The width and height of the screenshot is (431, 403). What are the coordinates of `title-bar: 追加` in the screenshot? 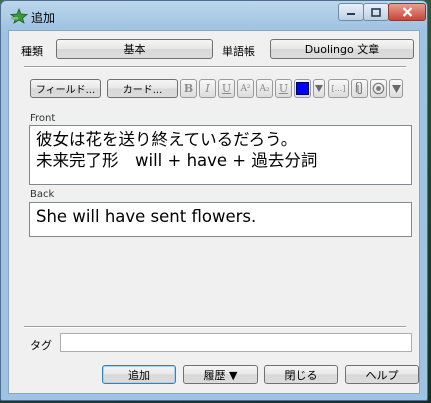 It's located at (214, 15).